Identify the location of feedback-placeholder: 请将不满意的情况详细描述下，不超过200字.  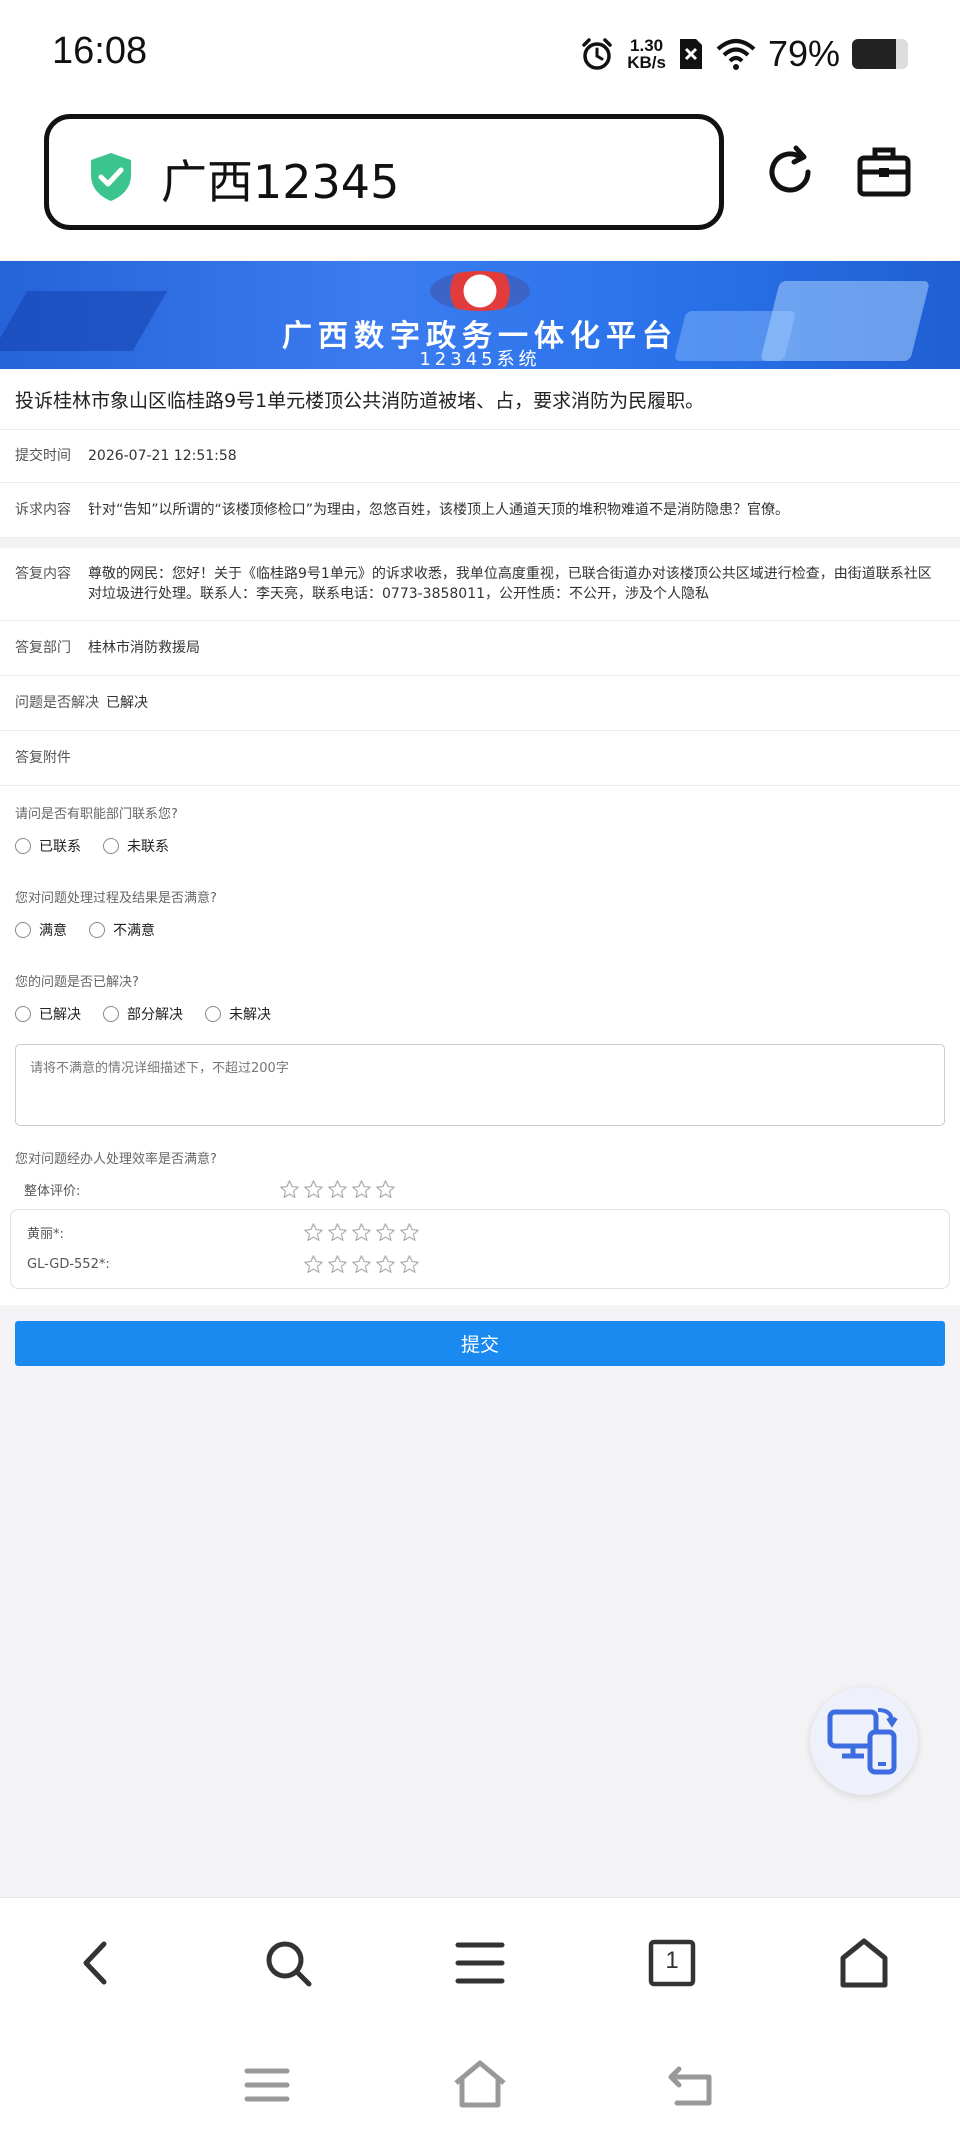
(159, 1068).